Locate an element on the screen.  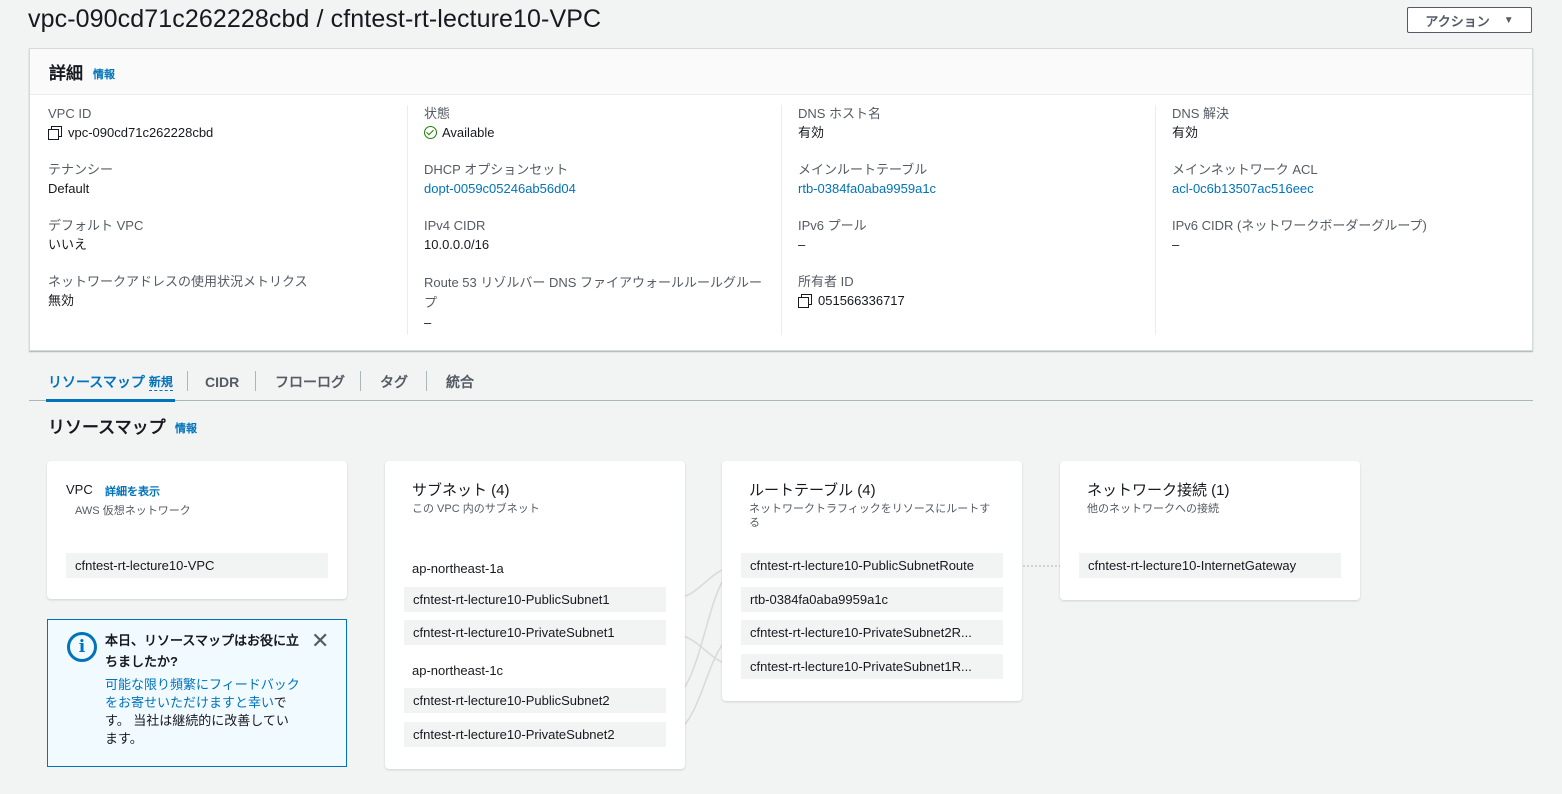
dns-resolution-value: 有効 is located at coordinates (1185, 132).